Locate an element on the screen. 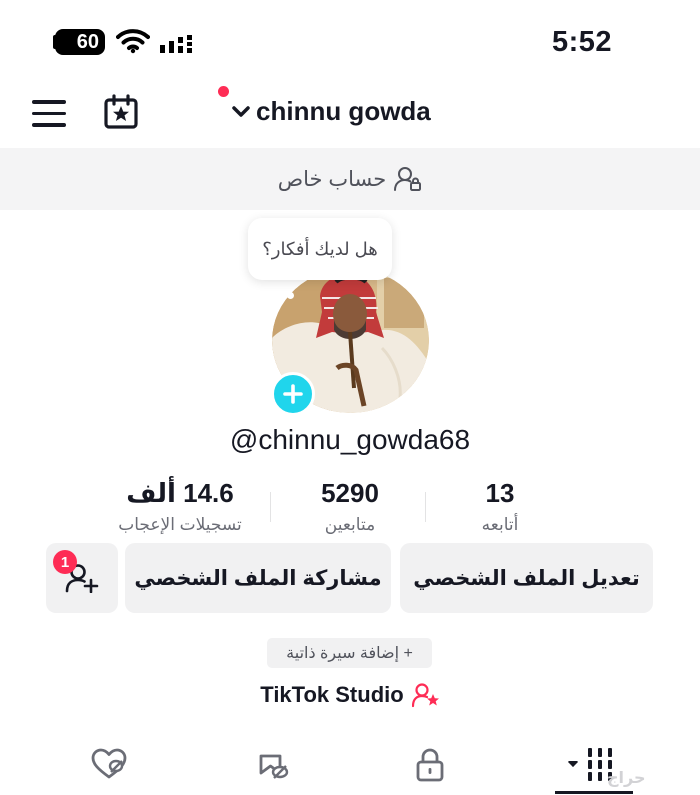 This screenshot has width=700, height=795. notification-badge: 1 is located at coordinates (65, 562).